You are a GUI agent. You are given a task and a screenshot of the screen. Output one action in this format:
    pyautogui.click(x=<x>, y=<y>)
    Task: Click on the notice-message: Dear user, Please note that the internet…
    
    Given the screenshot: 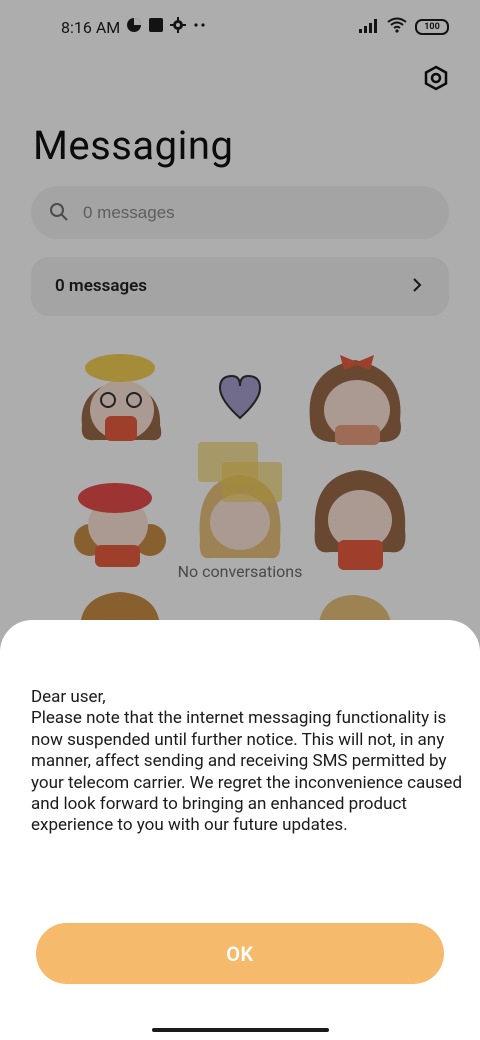 What is the action you would take?
    pyautogui.click(x=247, y=761)
    